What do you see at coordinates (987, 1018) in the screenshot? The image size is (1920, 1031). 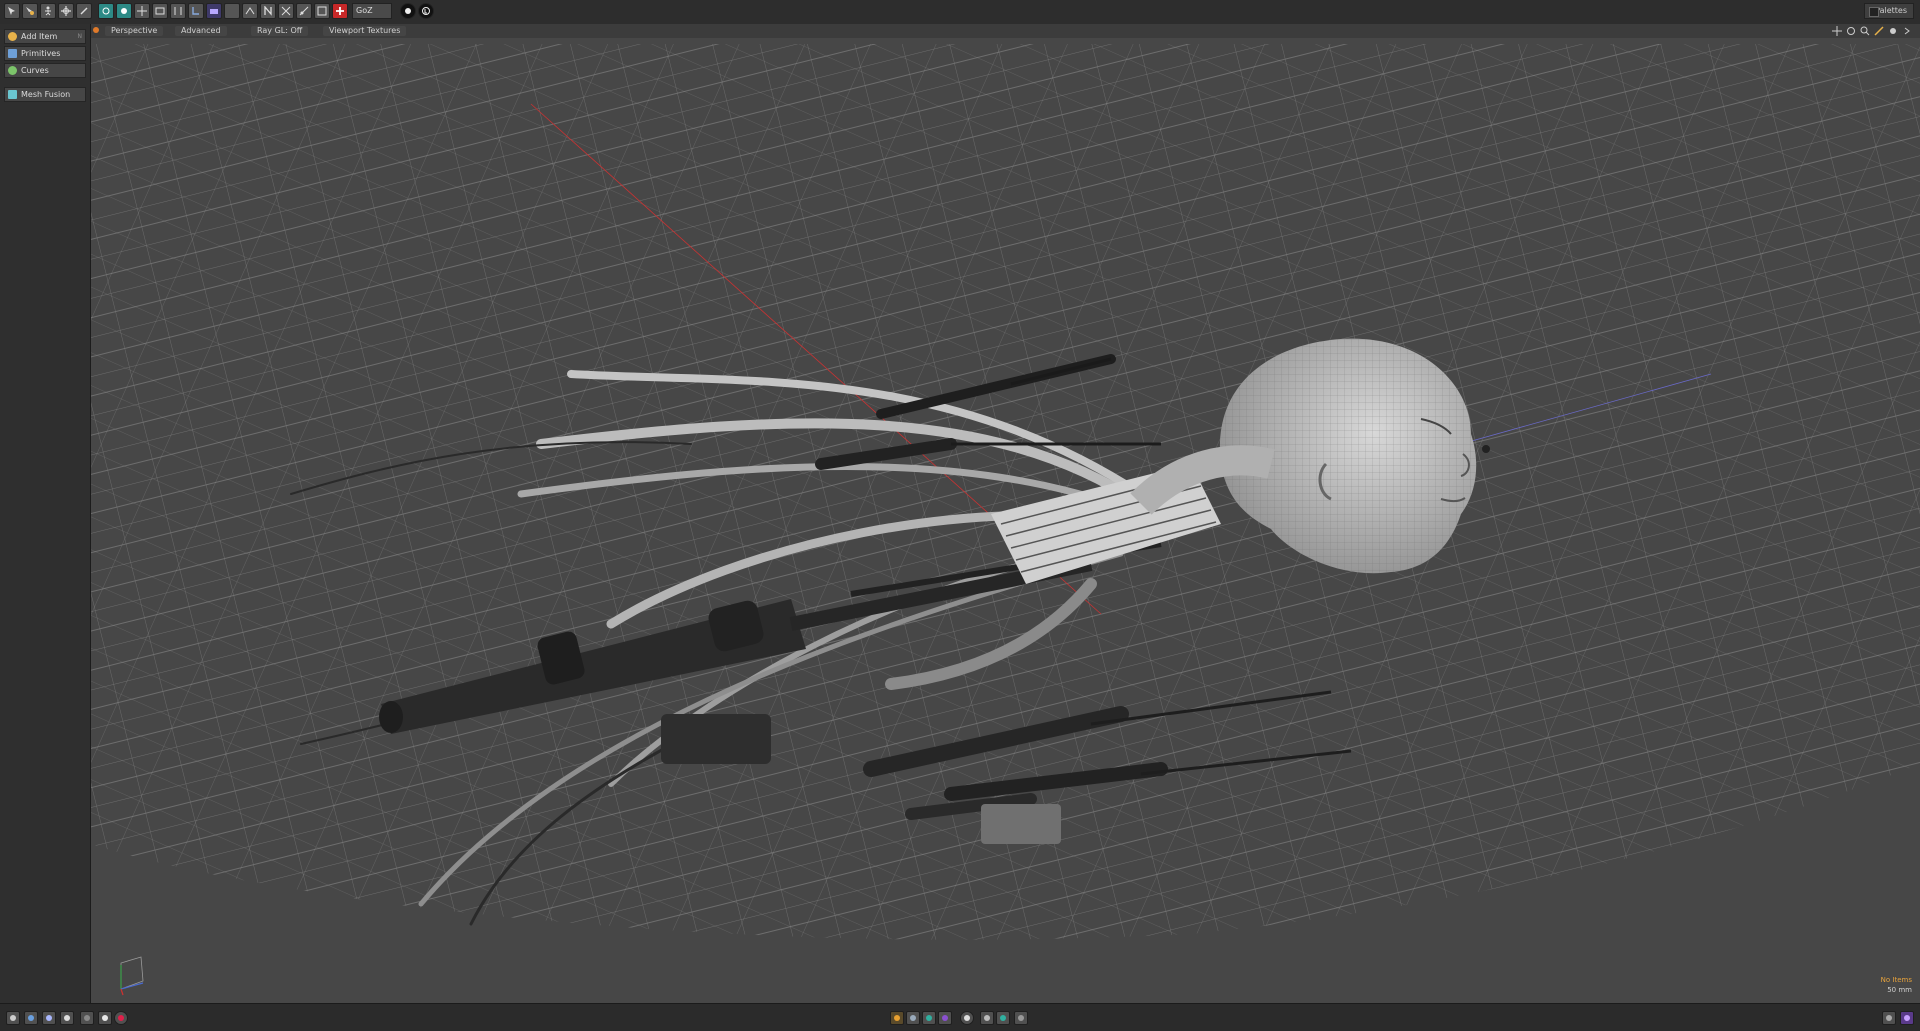 I see `curve-tool-icon` at bounding box center [987, 1018].